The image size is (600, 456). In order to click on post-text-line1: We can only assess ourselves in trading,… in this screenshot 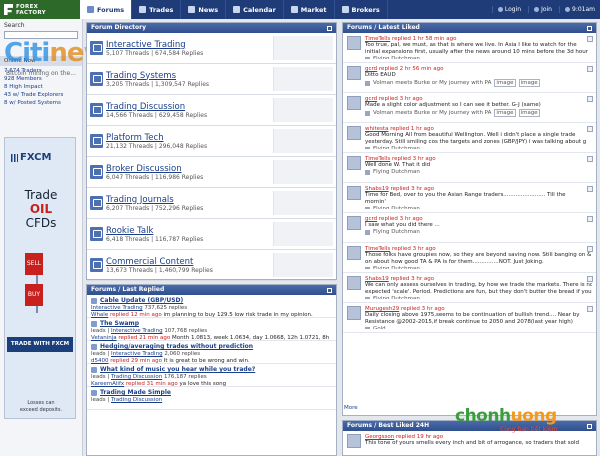, I will do `click(478, 285)`.